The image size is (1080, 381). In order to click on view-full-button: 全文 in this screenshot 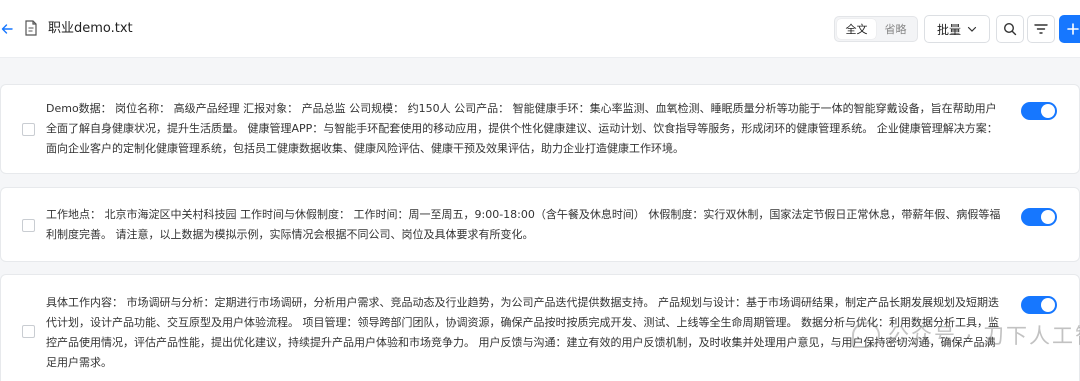, I will do `click(856, 29)`.